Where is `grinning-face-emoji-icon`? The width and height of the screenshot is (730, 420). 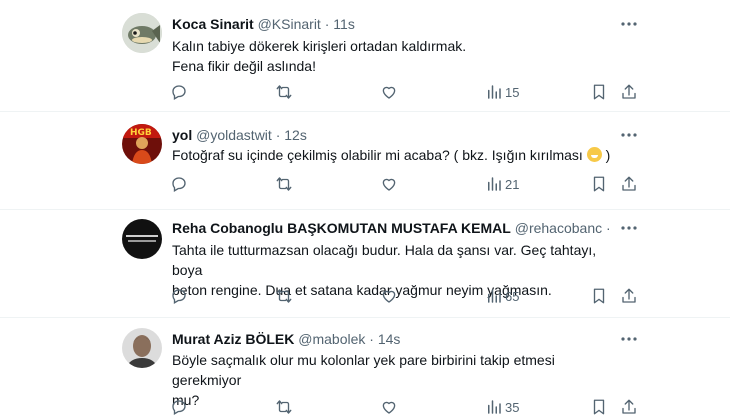 grinning-face-emoji-icon is located at coordinates (594, 154).